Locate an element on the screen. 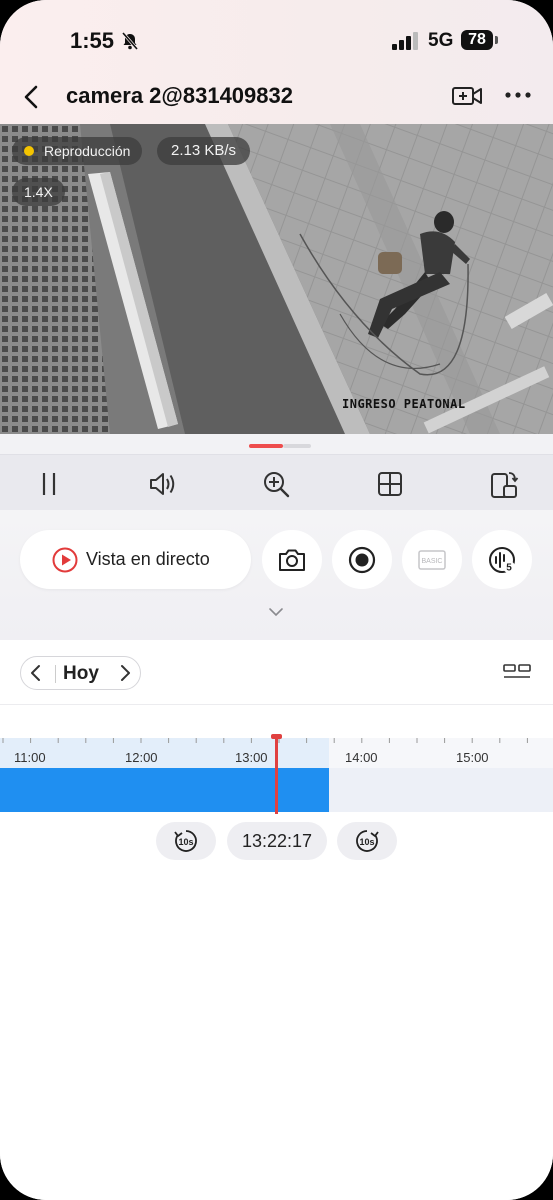  action-panel: Vista en directo BASIC 5 is located at coordinates (276, 575).